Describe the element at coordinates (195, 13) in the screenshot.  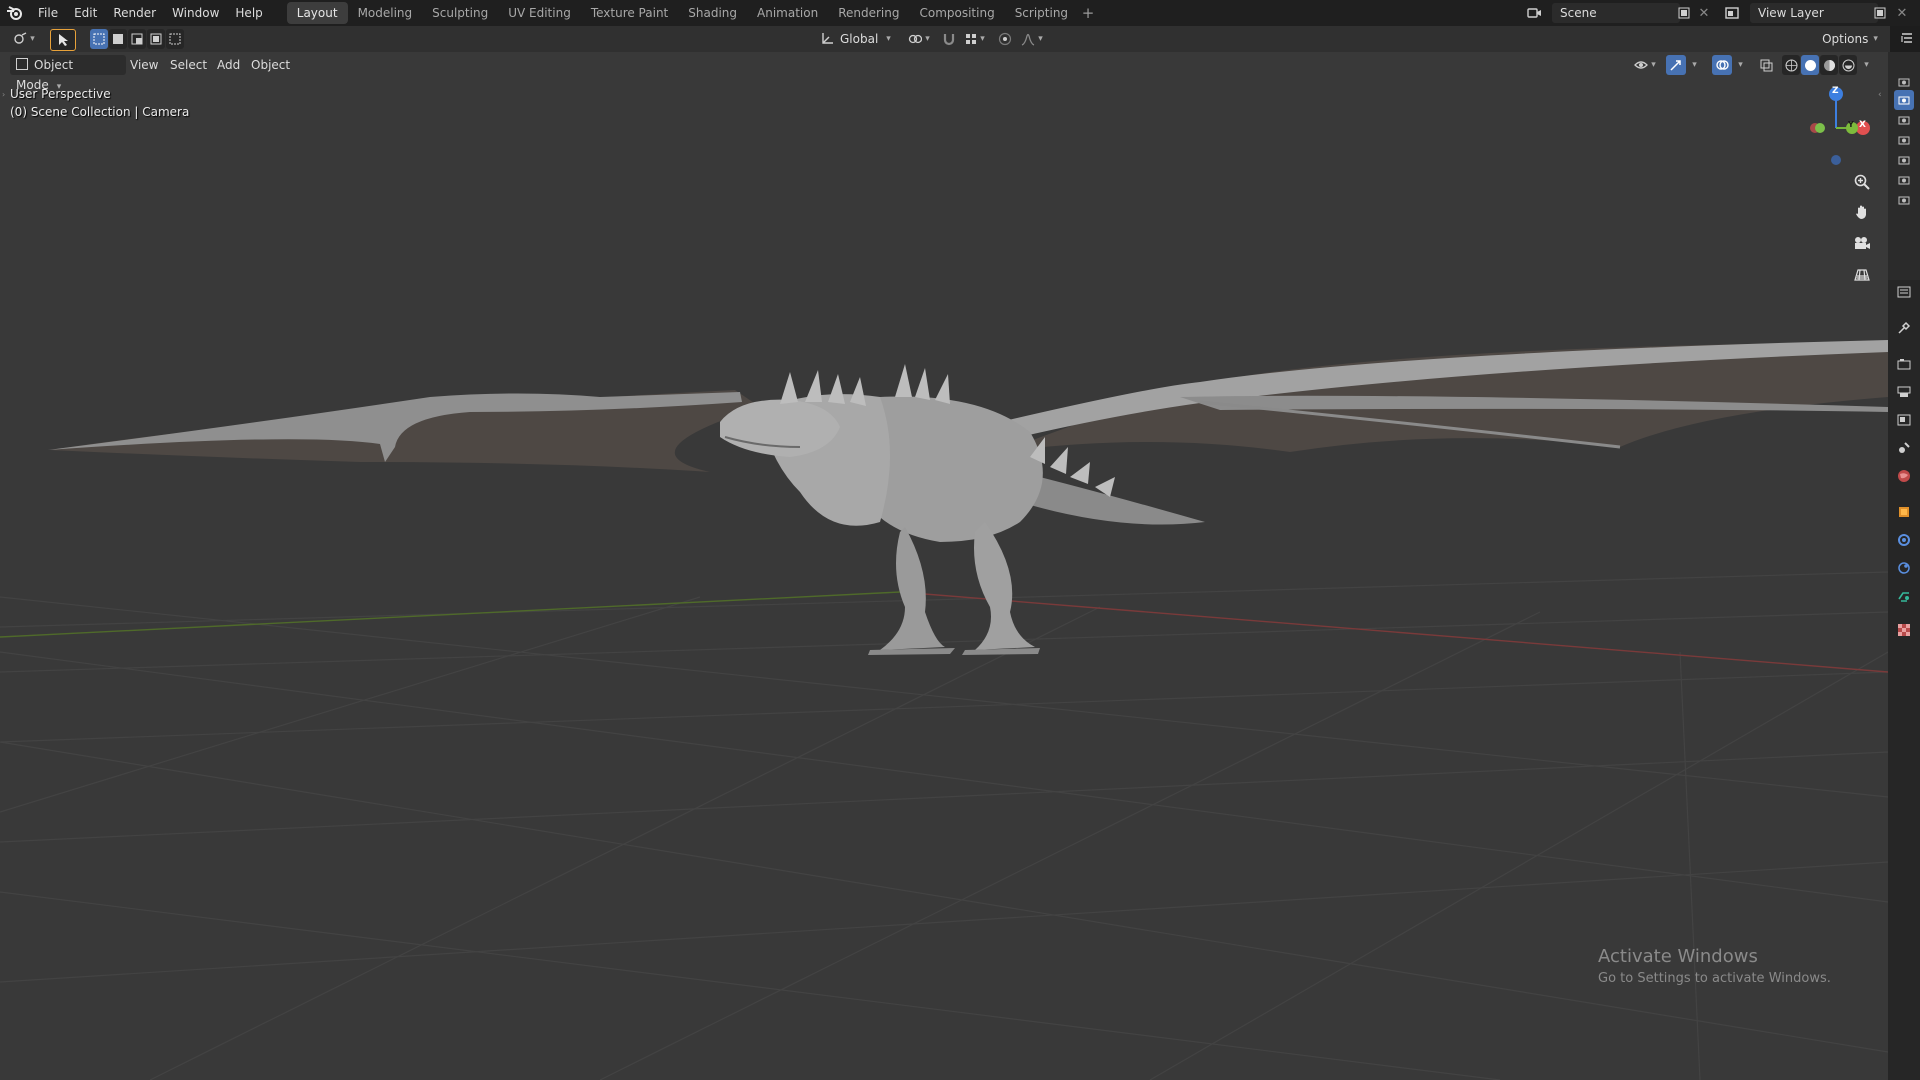
I see `menu-window: Window` at that location.